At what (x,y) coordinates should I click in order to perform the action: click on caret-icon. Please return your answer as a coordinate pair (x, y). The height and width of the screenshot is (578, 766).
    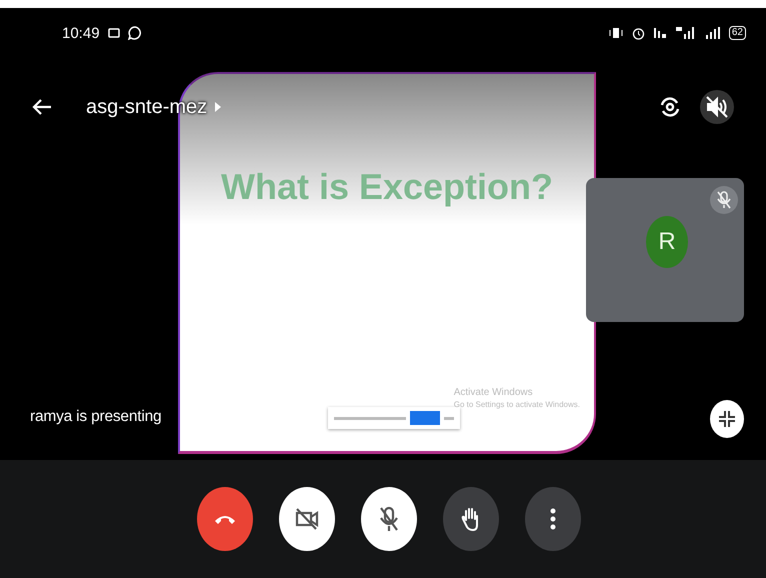
    Looking at the image, I should click on (218, 107).